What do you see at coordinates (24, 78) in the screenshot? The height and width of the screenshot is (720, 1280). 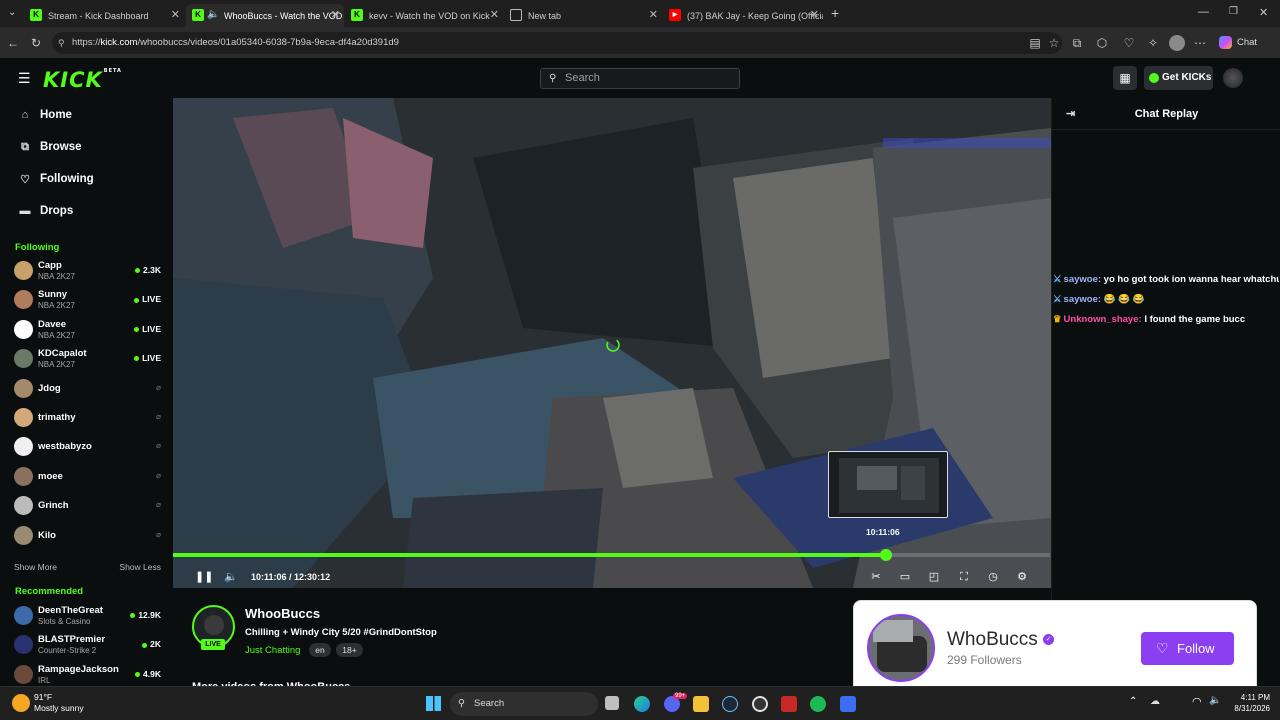 I see `hamburger-menu-icon: ☰` at bounding box center [24, 78].